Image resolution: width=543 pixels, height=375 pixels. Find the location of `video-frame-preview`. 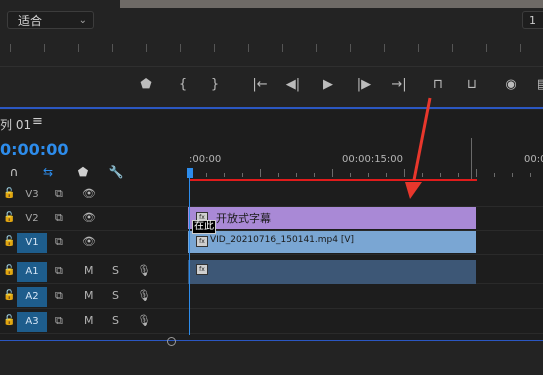

video-frame-preview is located at coordinates (331, 4).